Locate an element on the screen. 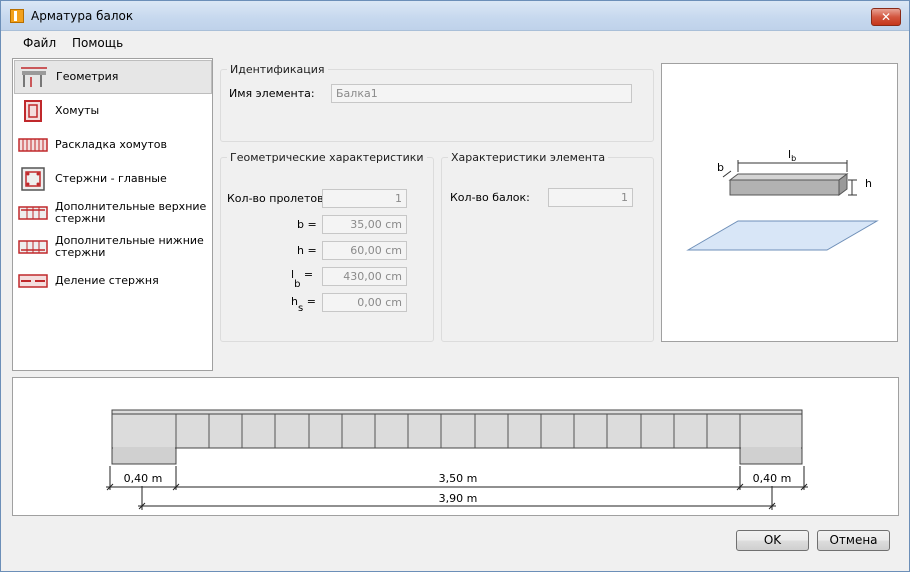 The image size is (910, 572). nav-item-top-bars: Дополнительные верхние стержни is located at coordinates (113, 213).